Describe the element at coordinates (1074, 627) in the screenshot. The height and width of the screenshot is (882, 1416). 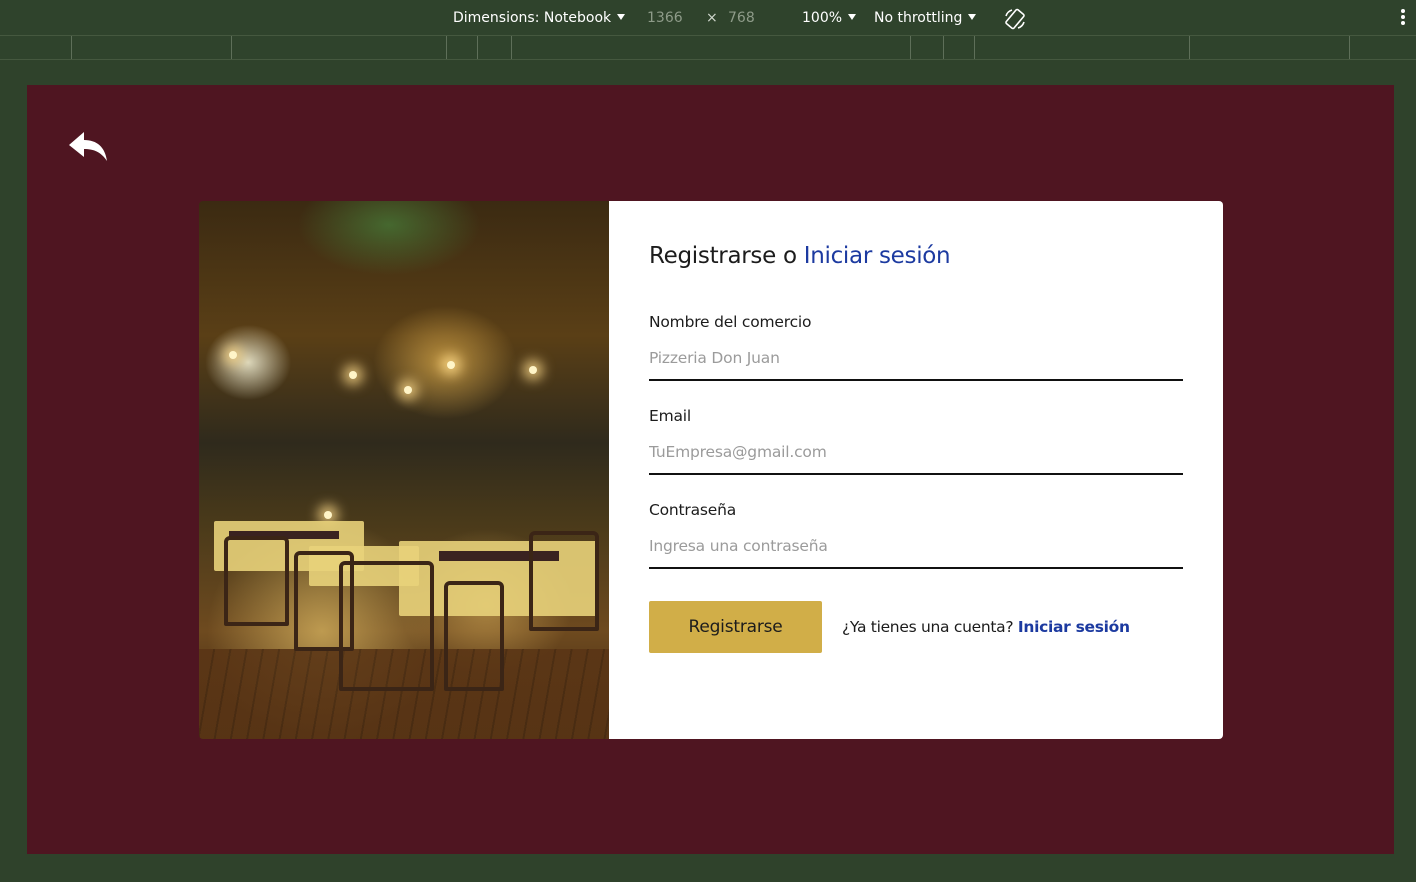
I see `login-link: Iniciar sesión` at that location.